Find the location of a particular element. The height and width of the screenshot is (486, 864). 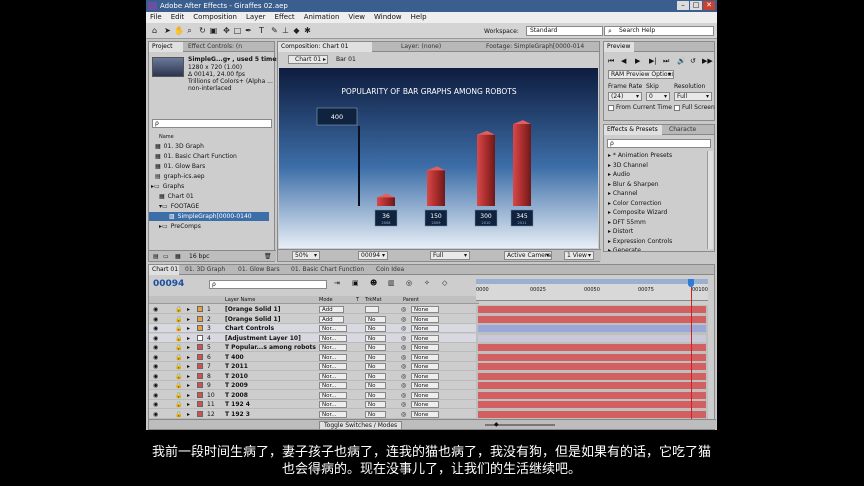

project-item: ▨ SimpleGraph[0000-0140 is located at coordinates (209, 216).